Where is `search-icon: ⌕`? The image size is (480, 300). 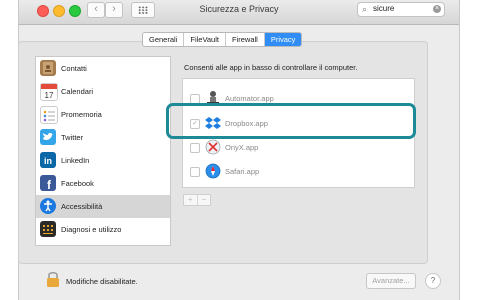
search-icon: ⌕ is located at coordinates (365, 9).